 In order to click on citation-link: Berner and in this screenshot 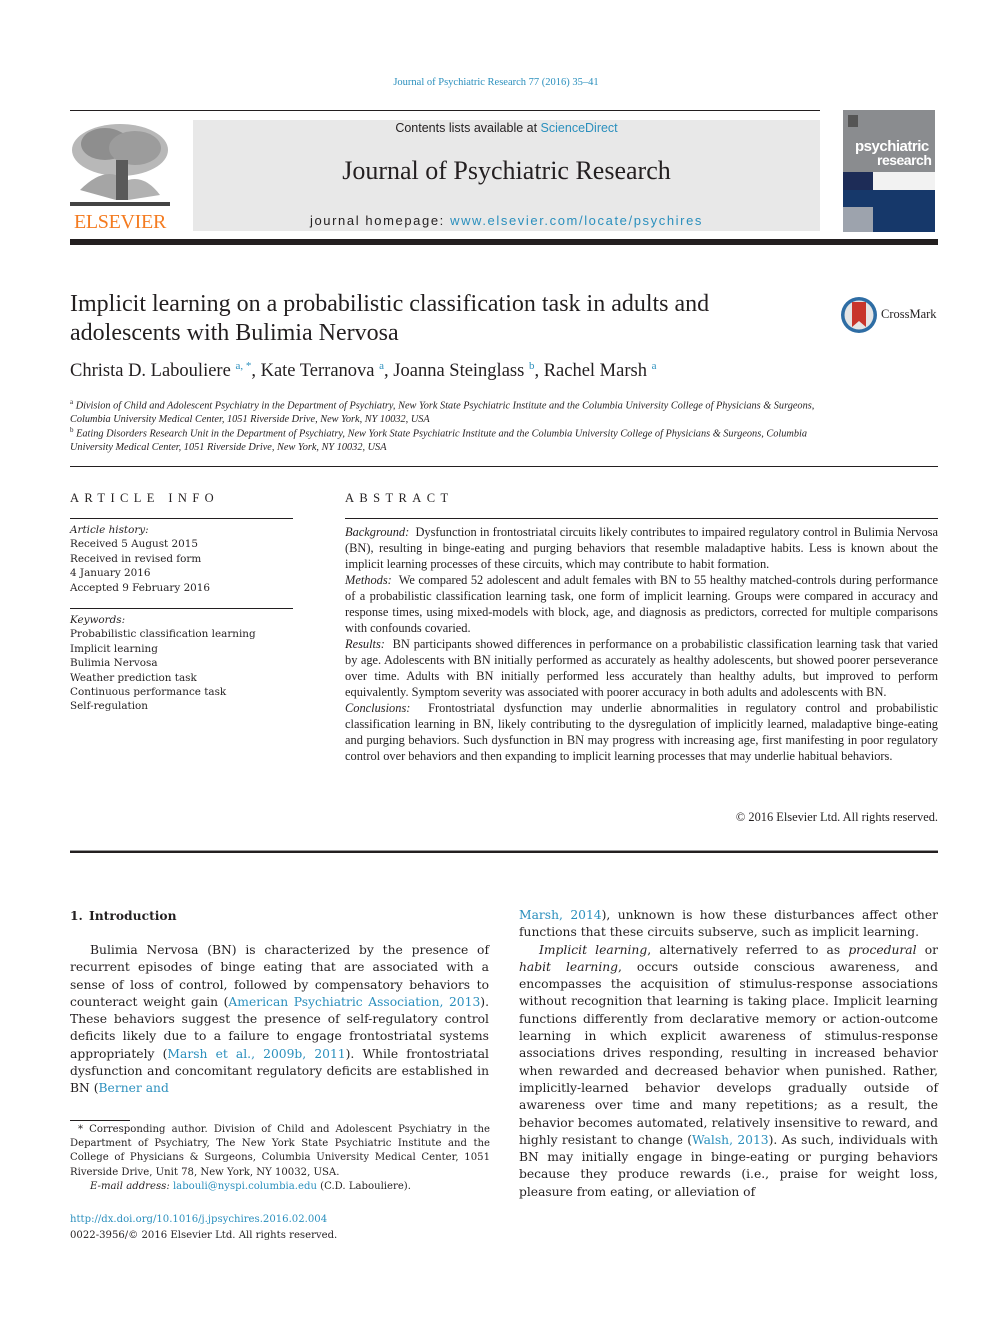, I will do `click(134, 1088)`.